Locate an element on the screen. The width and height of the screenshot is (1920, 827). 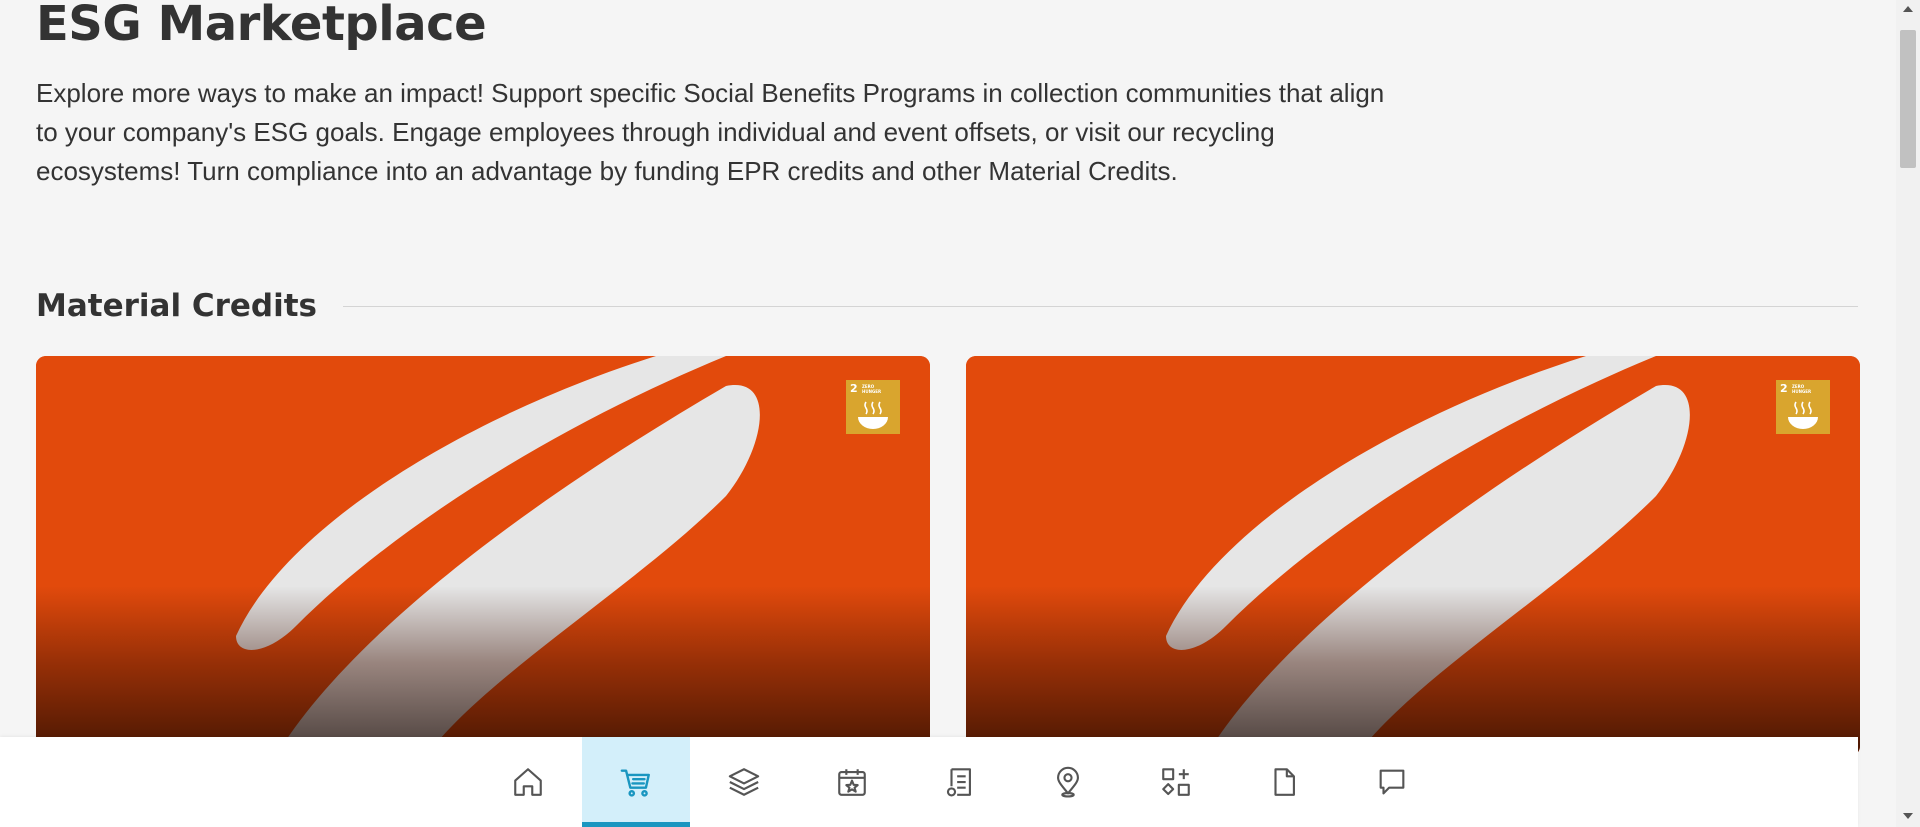
vertical-scrollbar is located at coordinates (1908, 413).